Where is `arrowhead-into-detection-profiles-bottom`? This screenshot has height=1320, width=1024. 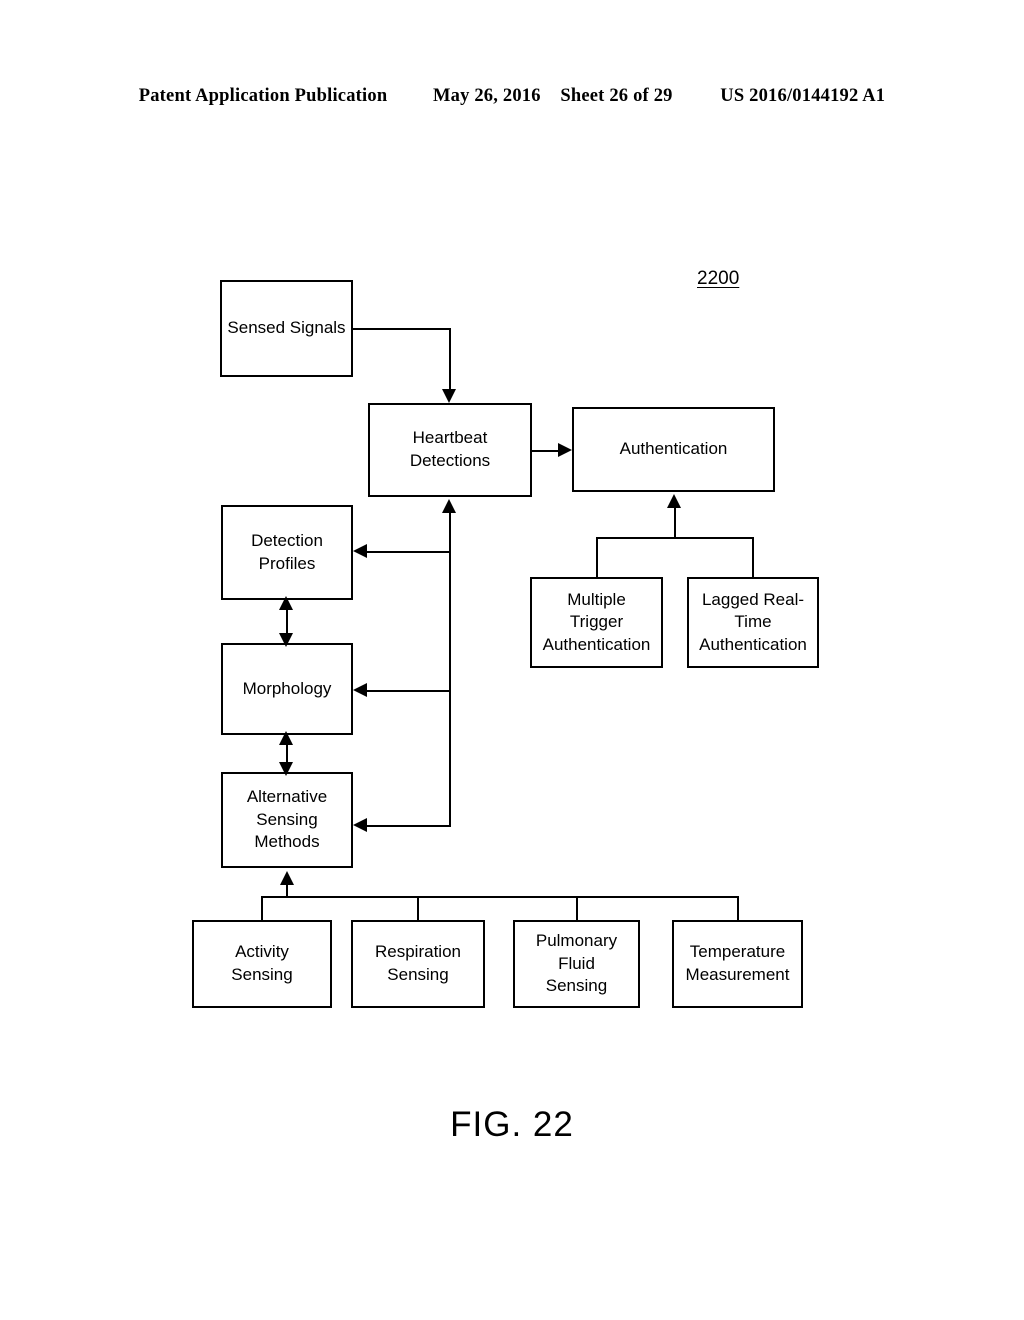
arrowhead-into-detection-profiles-bottom is located at coordinates (286, 603).